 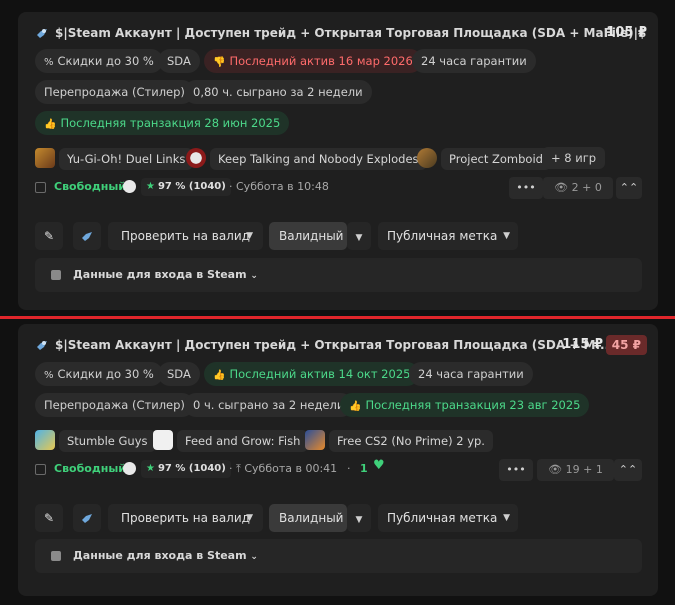 I want to click on tag-last-transaction: 👍 Последняя транзакция 23 авг 2025, so click(x=465, y=405).